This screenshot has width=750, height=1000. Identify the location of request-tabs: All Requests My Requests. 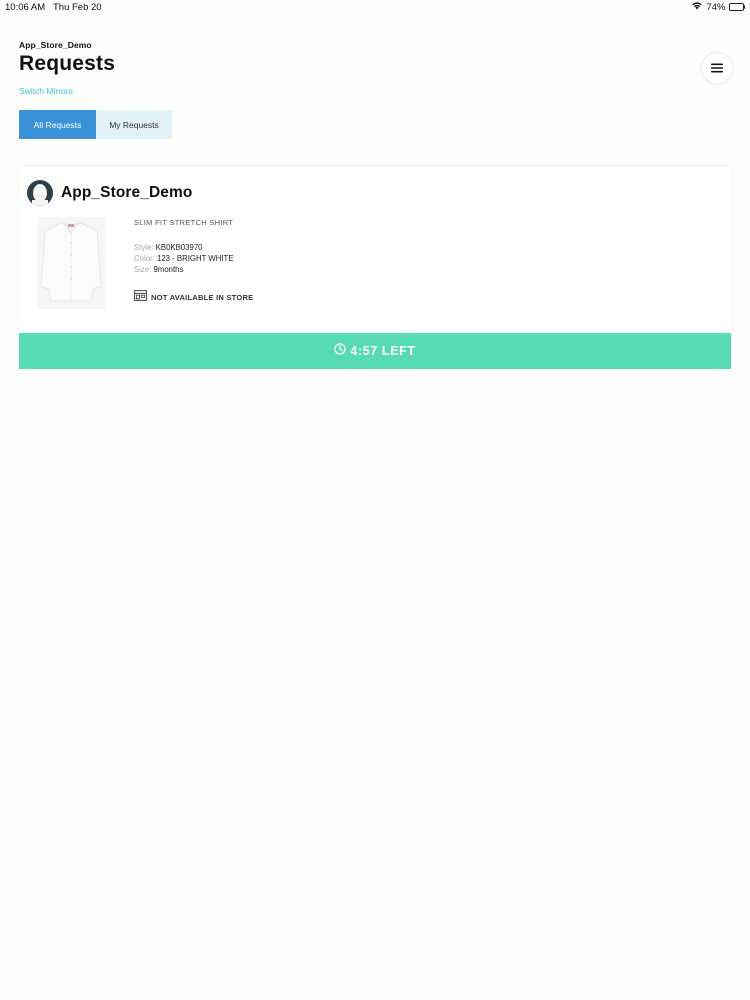
(95, 124).